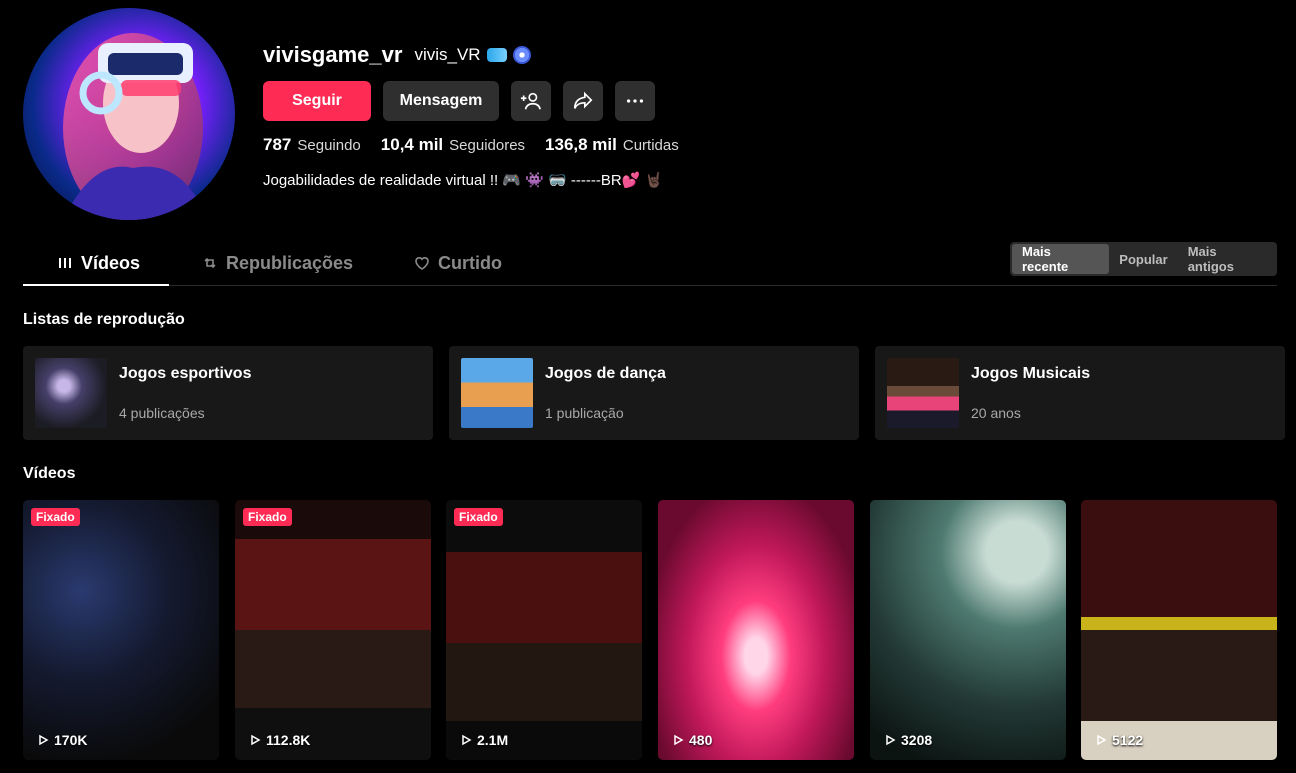  What do you see at coordinates (422, 263) in the screenshot?
I see `heart-icon` at bounding box center [422, 263].